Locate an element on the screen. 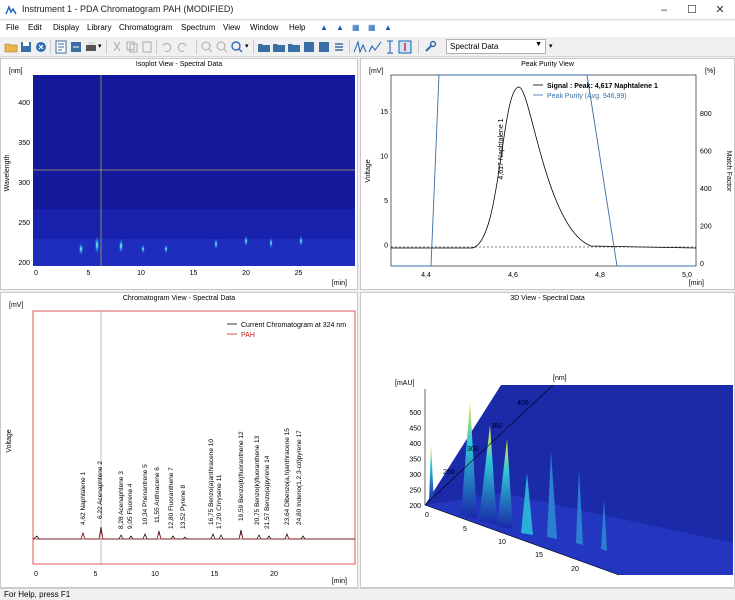 This screenshot has width=735, height=600. toolbar: ▾ ▾ Spectral Data ▼ ▾ is located at coordinates (367, 47).